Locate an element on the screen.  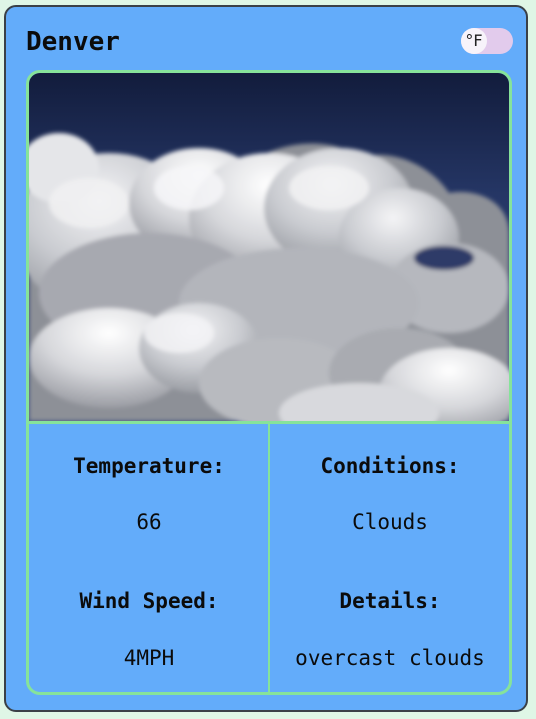
conditions-stat: Conditions: is located at coordinates (389, 466).